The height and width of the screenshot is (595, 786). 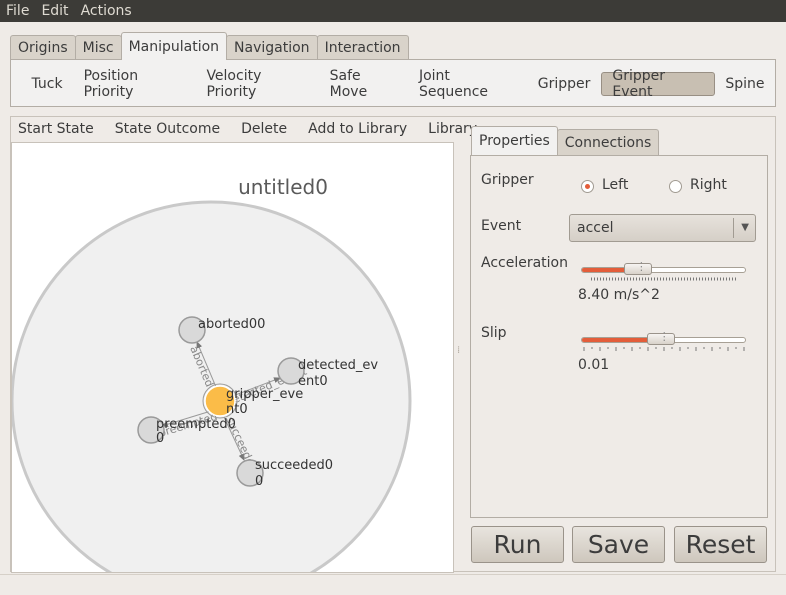 What do you see at coordinates (264, 394) in the screenshot?
I see `node-gripper-event-label: gripper_eve` at bounding box center [264, 394].